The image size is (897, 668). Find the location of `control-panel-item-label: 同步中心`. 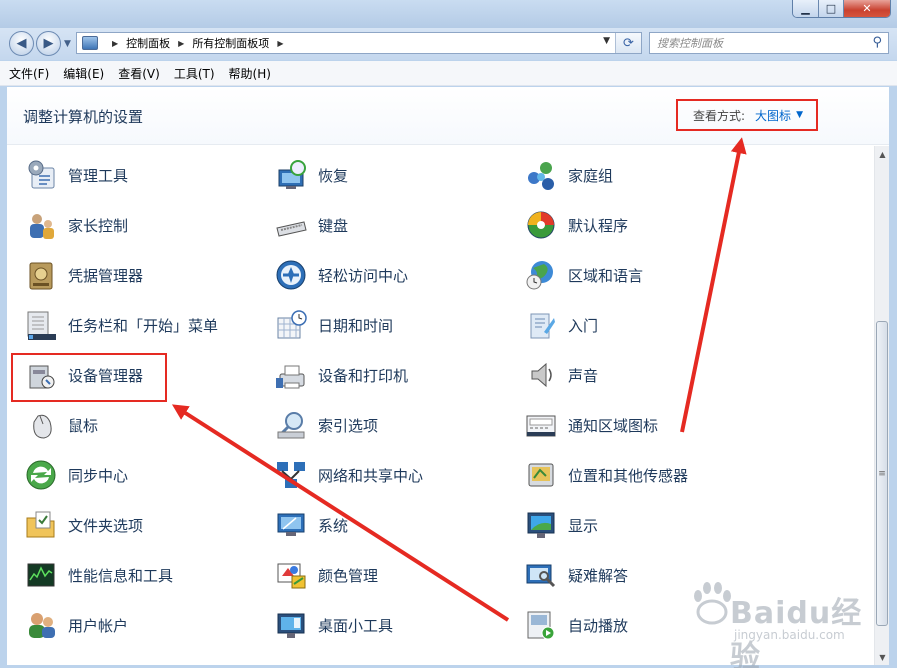

control-panel-item-label: 同步中心 is located at coordinates (98, 475).